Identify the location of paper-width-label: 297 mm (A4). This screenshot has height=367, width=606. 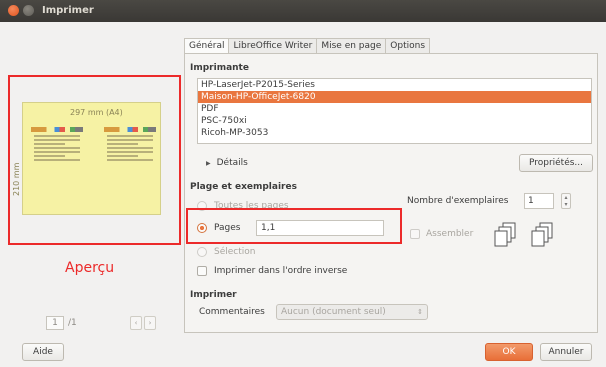
(96, 112).